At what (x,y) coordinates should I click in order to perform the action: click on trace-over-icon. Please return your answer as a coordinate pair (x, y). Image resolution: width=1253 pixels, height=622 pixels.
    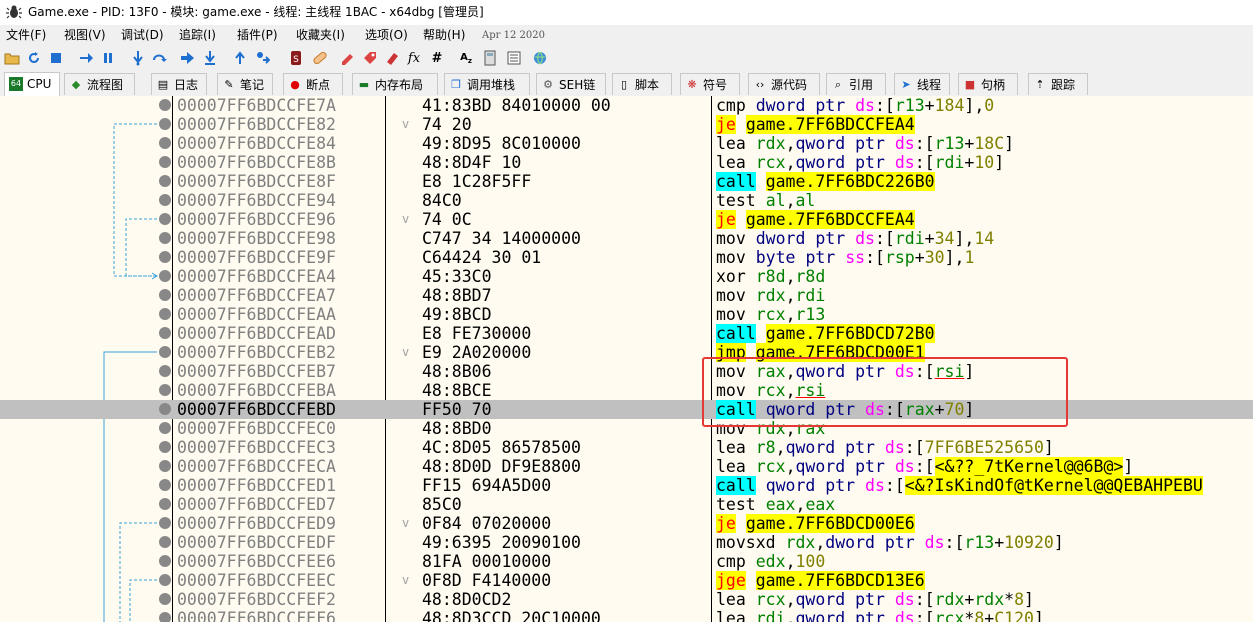
    Looking at the image, I should click on (210, 58).